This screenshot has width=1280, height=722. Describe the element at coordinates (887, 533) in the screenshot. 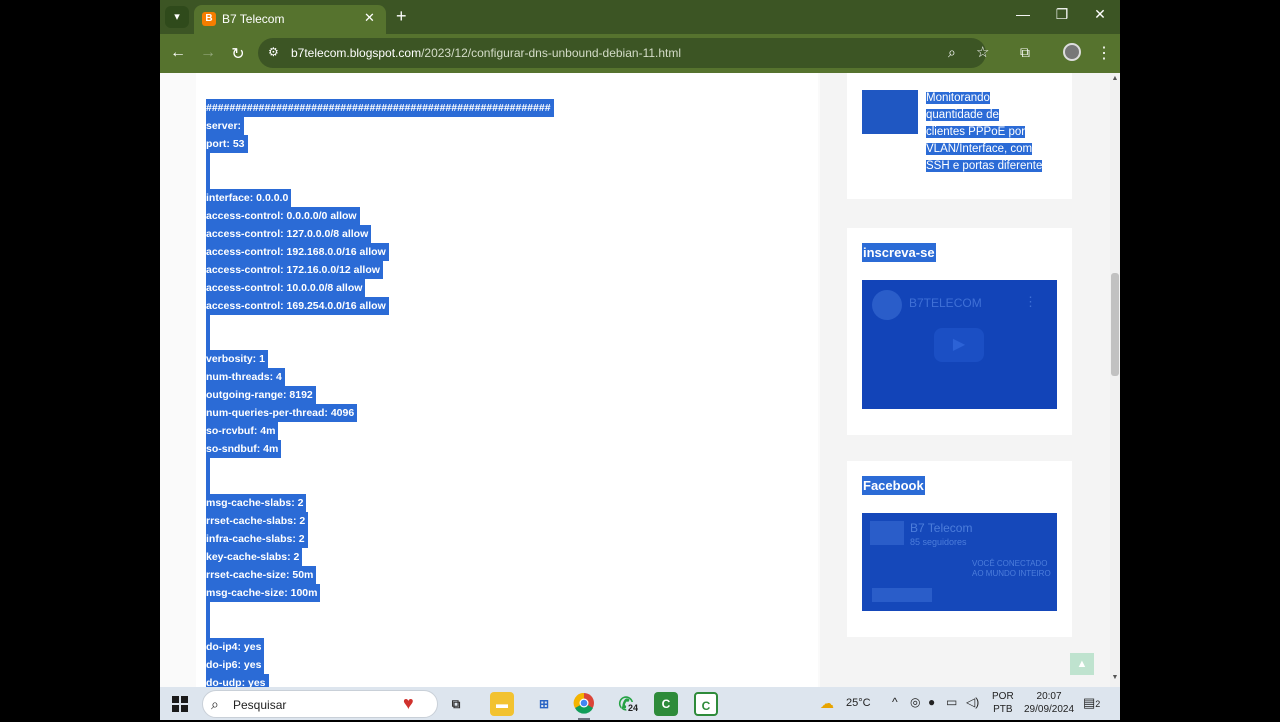

I see `page-logo` at that location.